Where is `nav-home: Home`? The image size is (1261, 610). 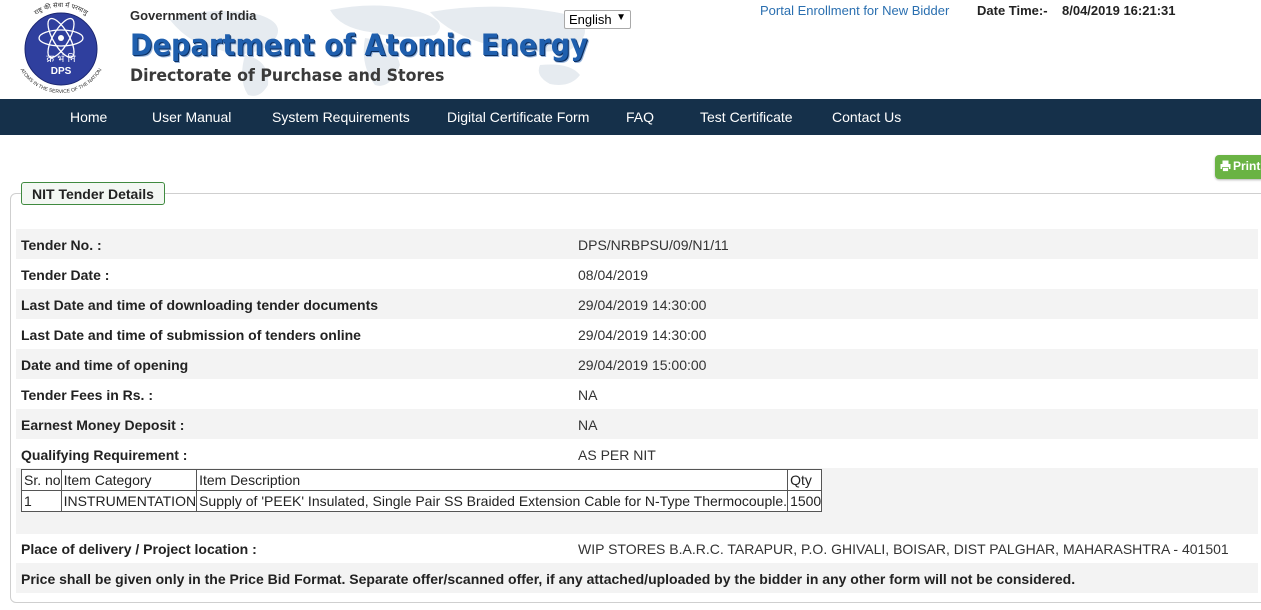
nav-home: Home is located at coordinates (88, 117).